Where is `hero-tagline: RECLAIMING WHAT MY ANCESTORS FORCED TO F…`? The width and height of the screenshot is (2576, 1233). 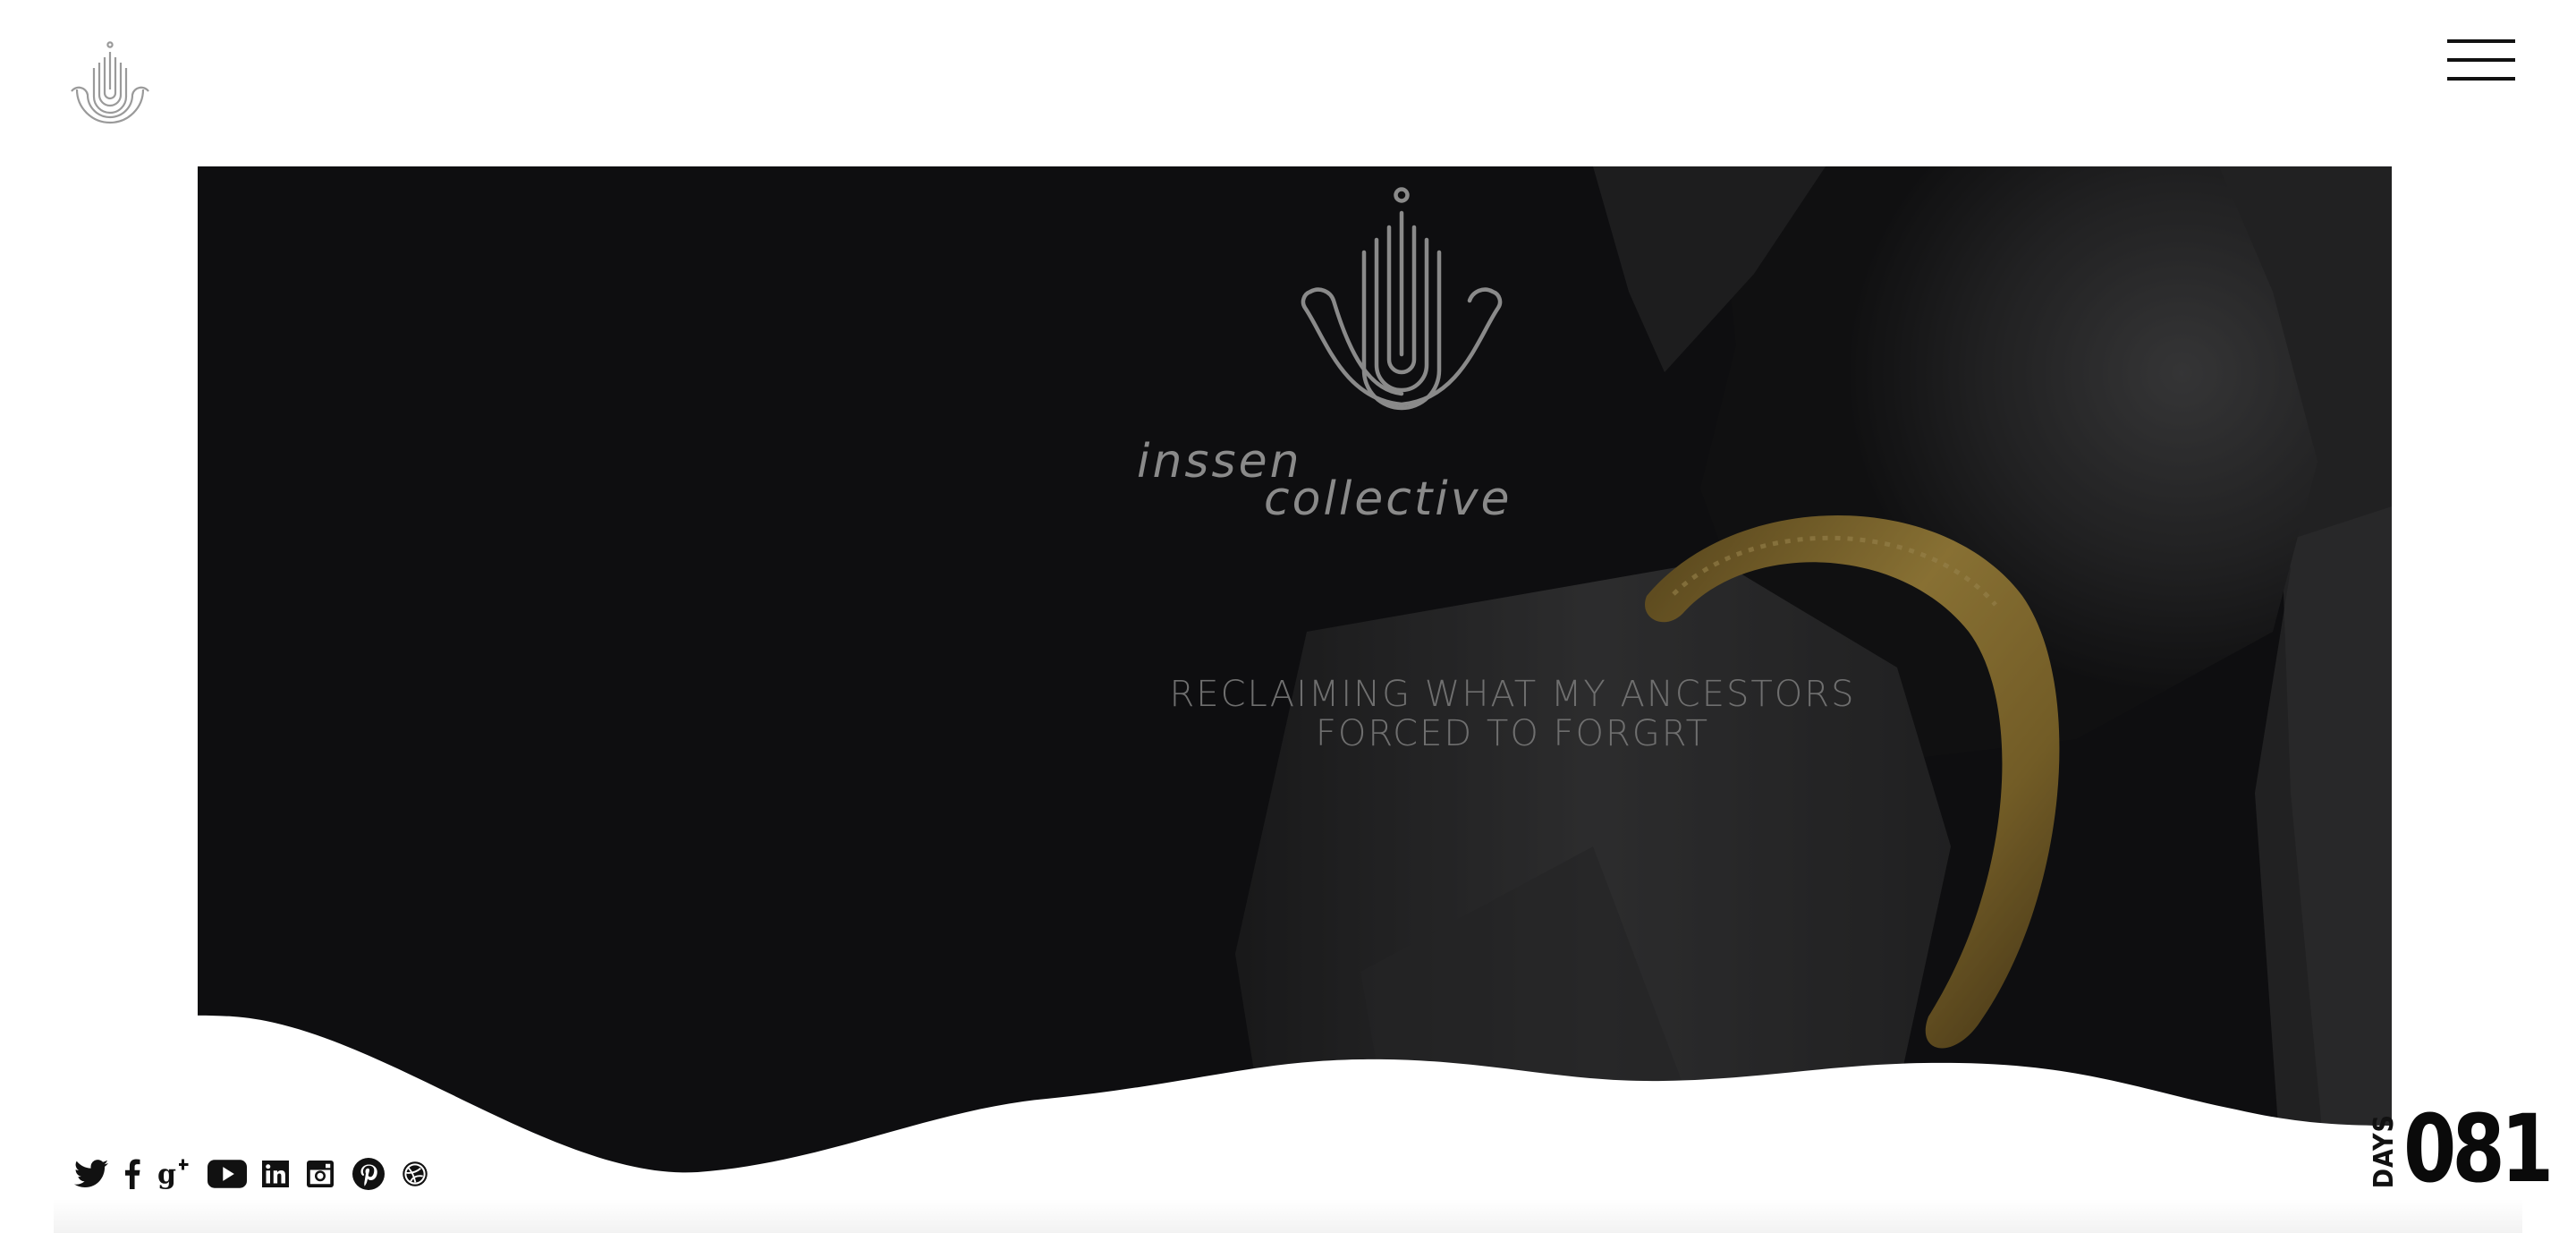
hero-tagline: RECLAIMING WHAT MY ANCESTORS FORCED TO F… is located at coordinates (1512, 714).